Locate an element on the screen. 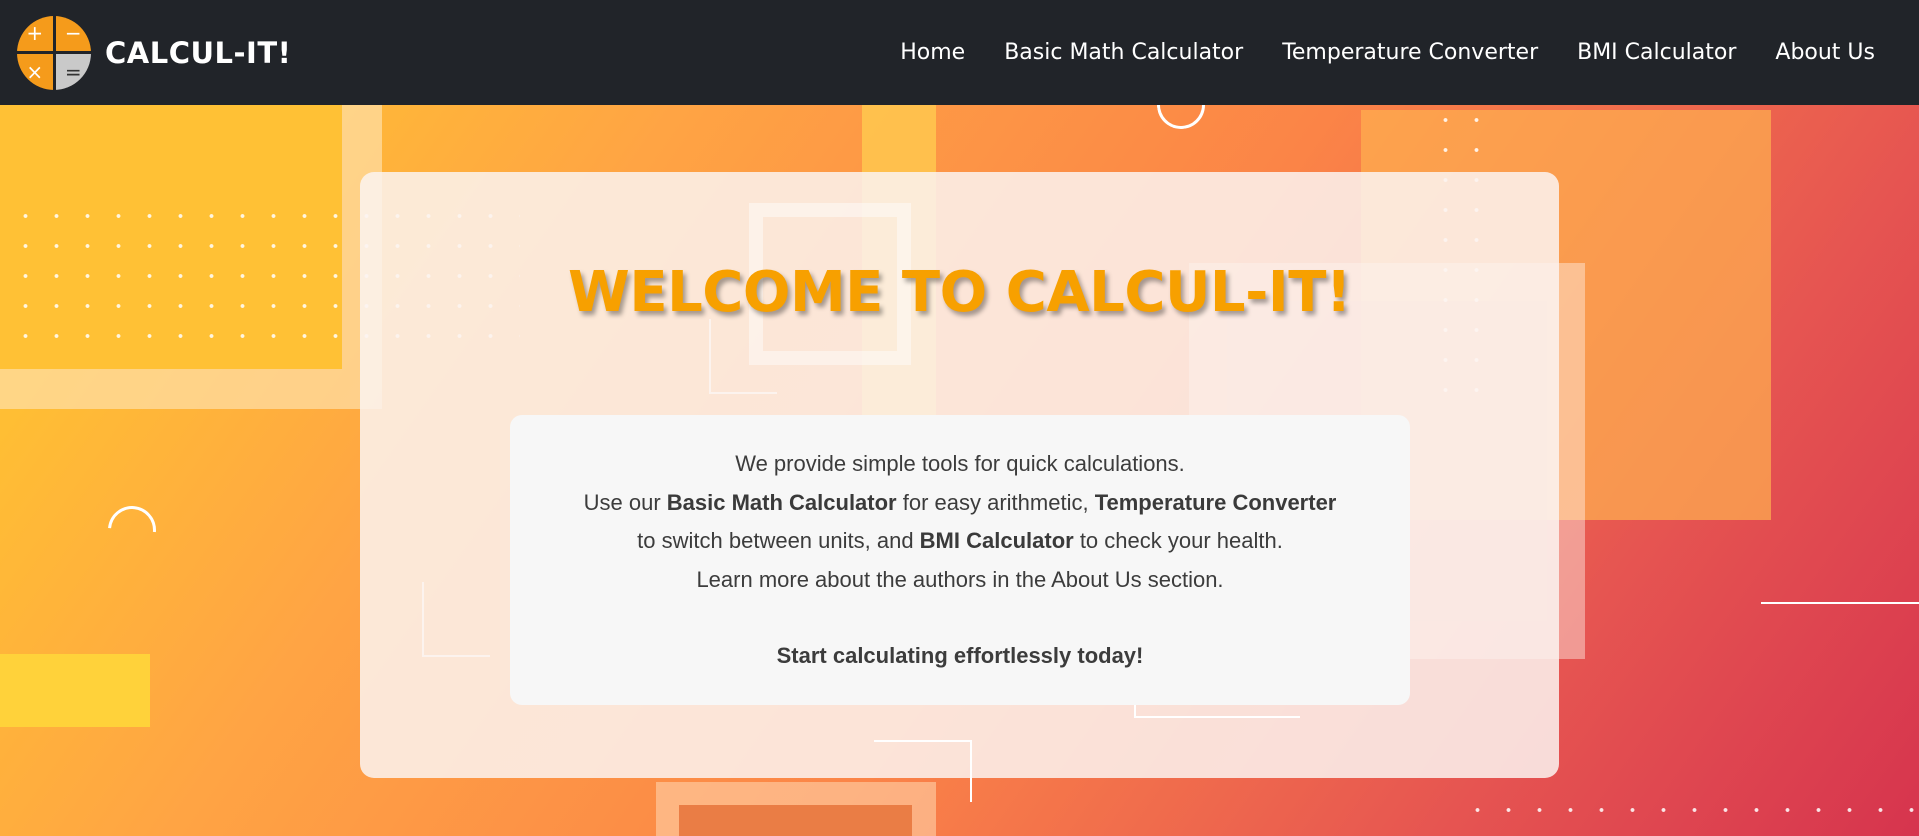 This screenshot has width=1919, height=836. deco-circle-top is located at coordinates (1181, 119).